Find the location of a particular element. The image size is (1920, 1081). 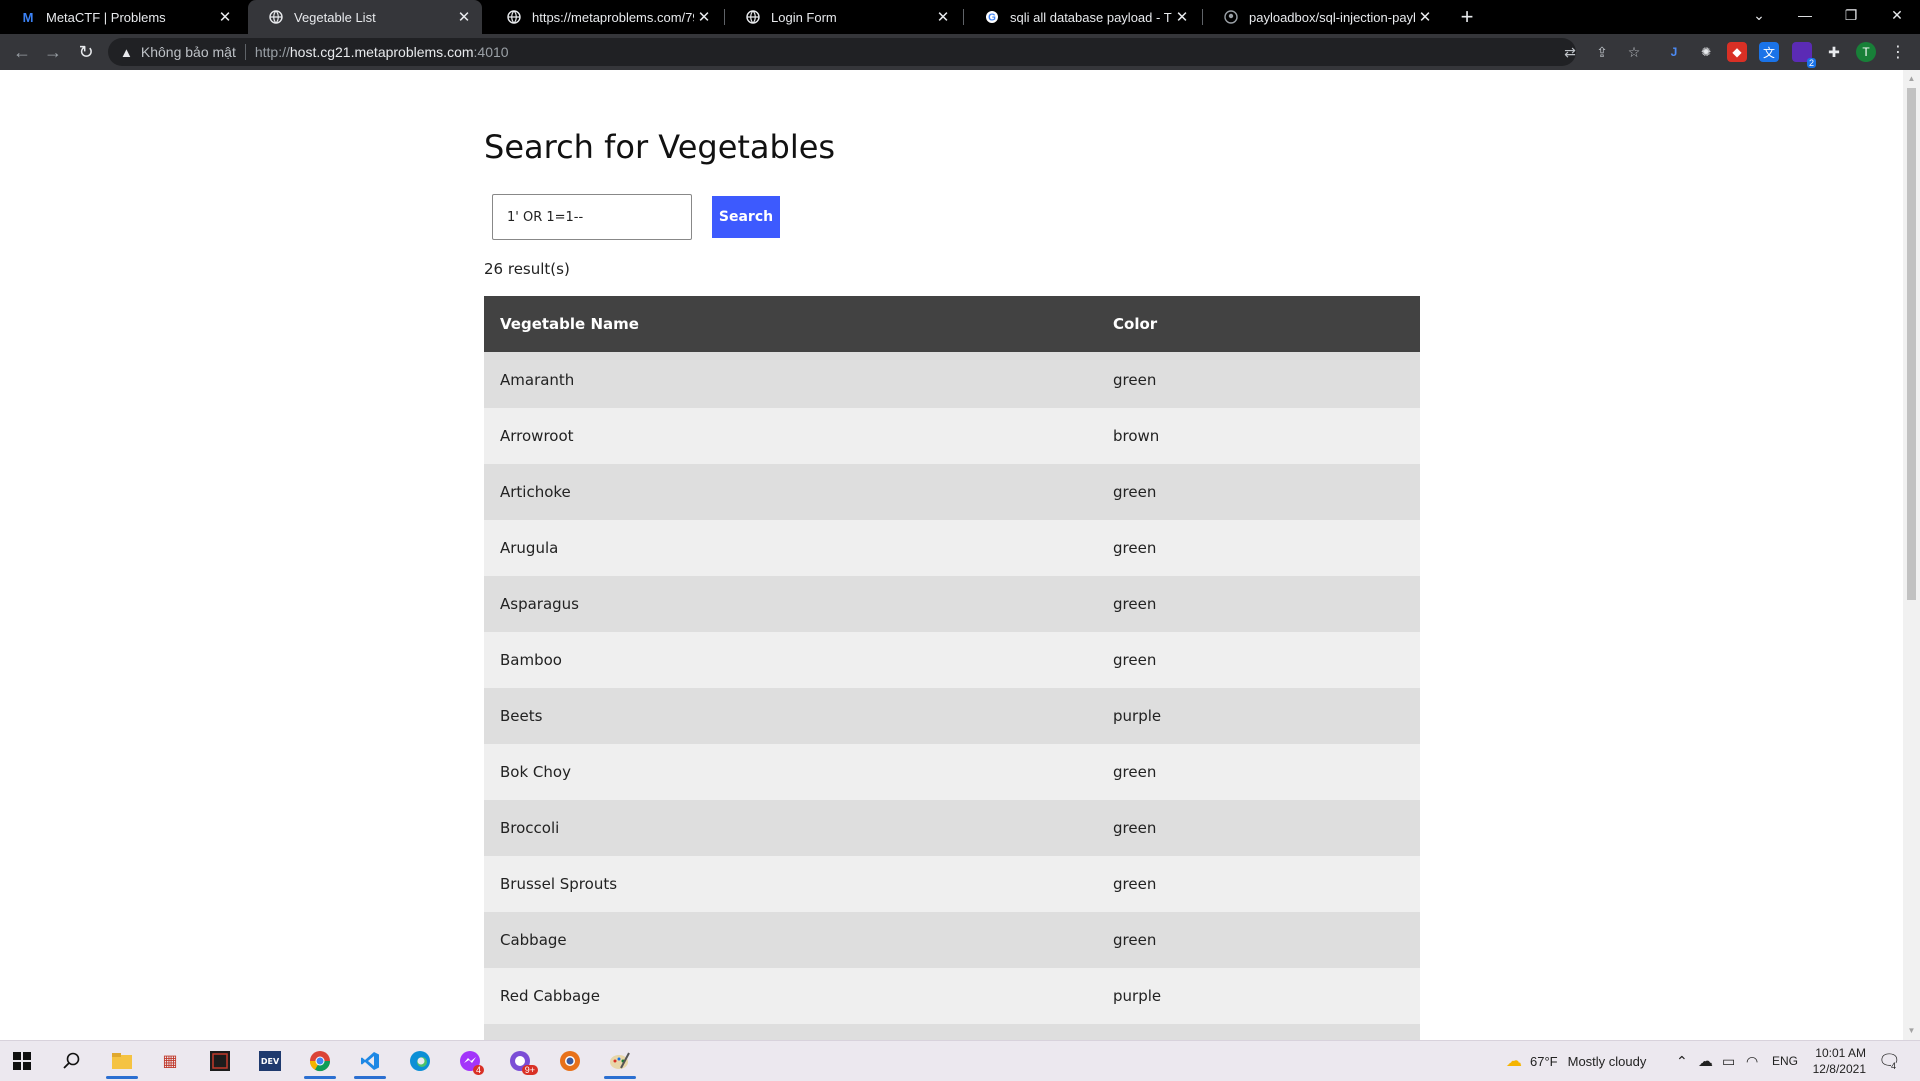

devcpp-icon: DEV is located at coordinates (270, 1061).